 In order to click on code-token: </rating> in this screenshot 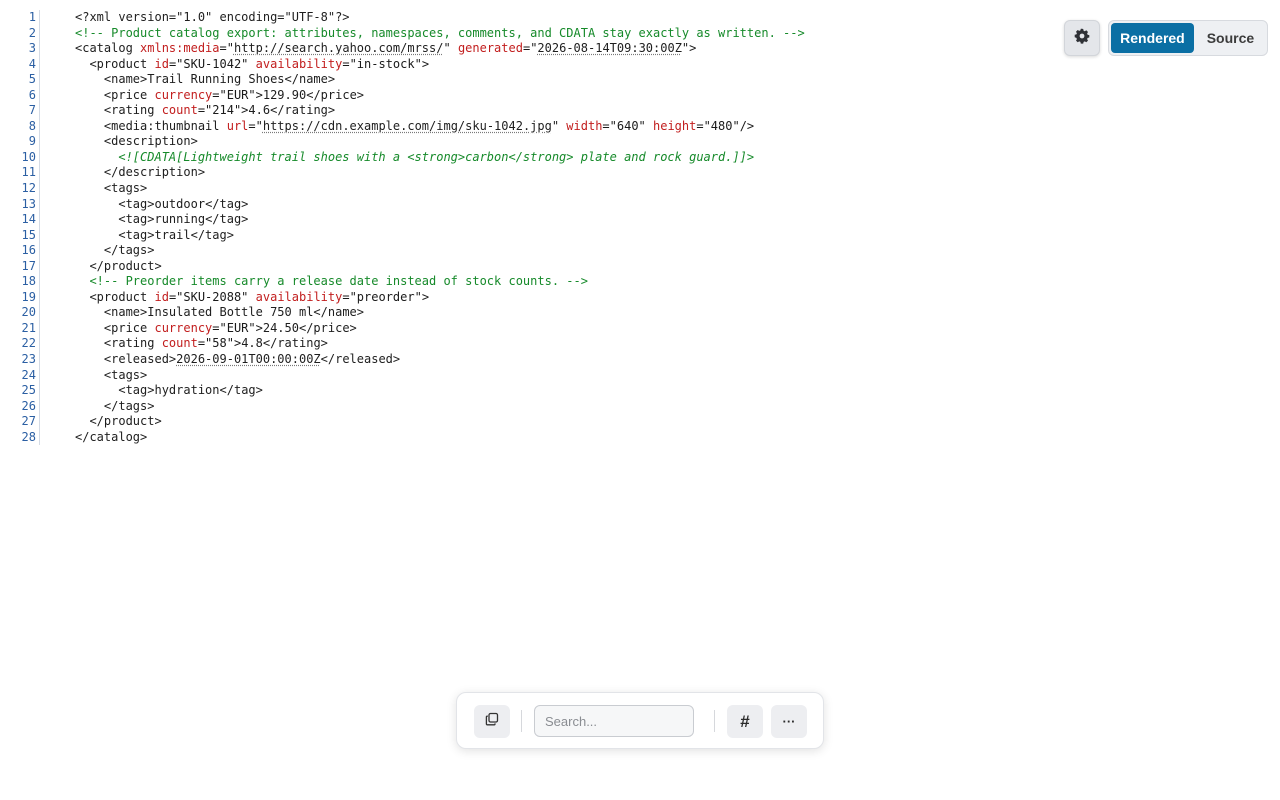, I will do `click(295, 343)`.